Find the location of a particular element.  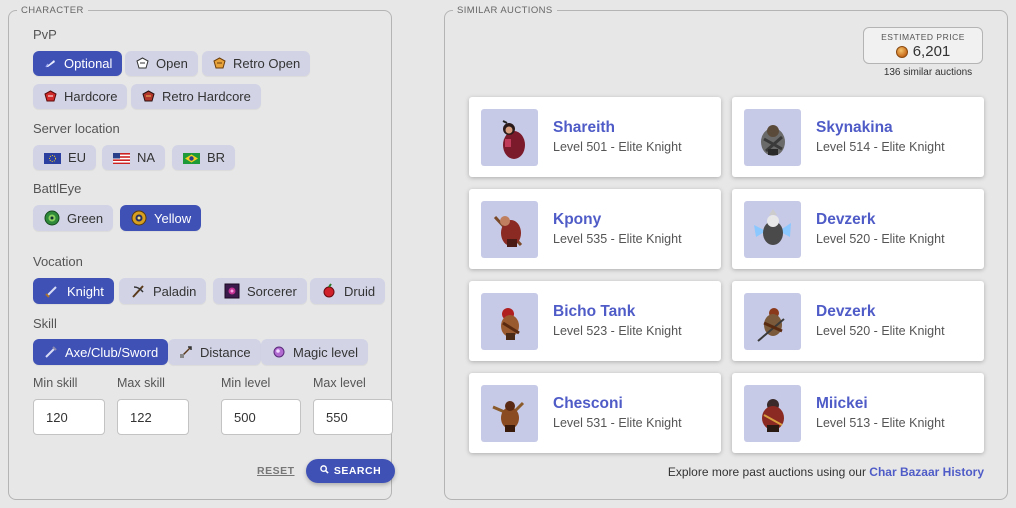

chip-label: Distance is located at coordinates (225, 352).